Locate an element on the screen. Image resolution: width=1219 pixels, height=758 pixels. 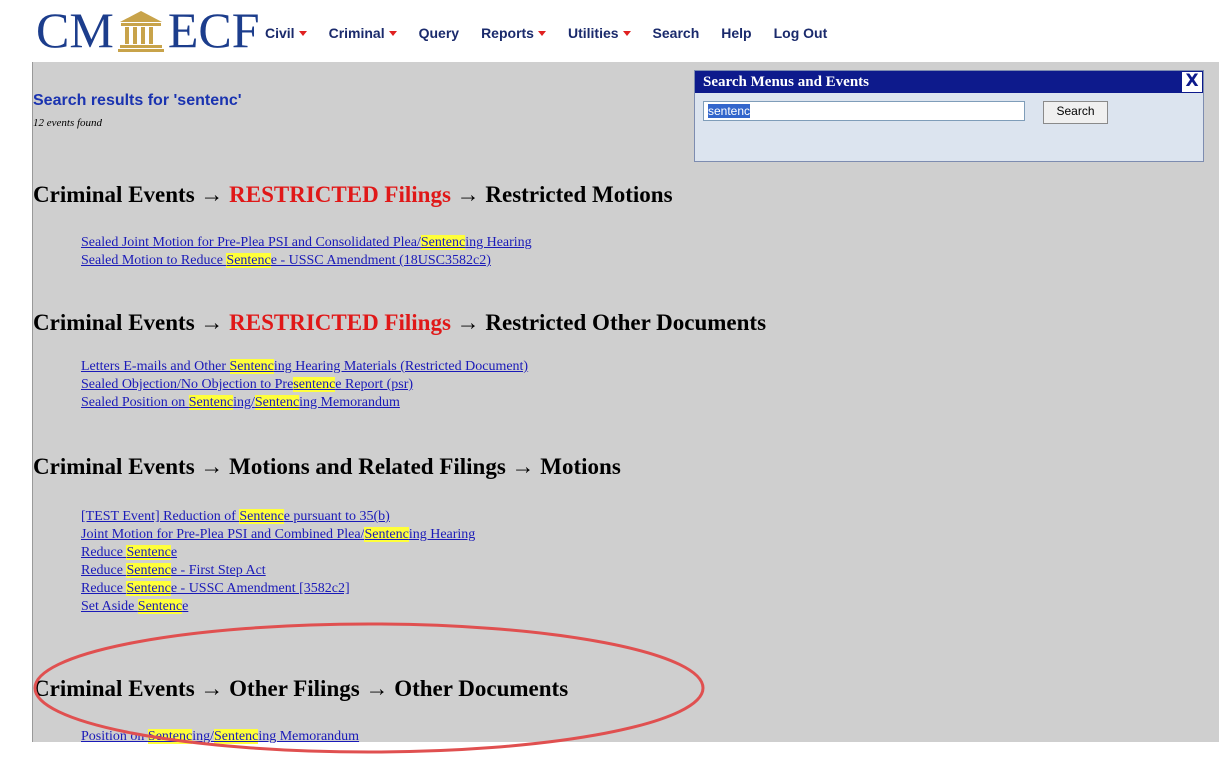
search-input-value: sentenc is located at coordinates (729, 111).